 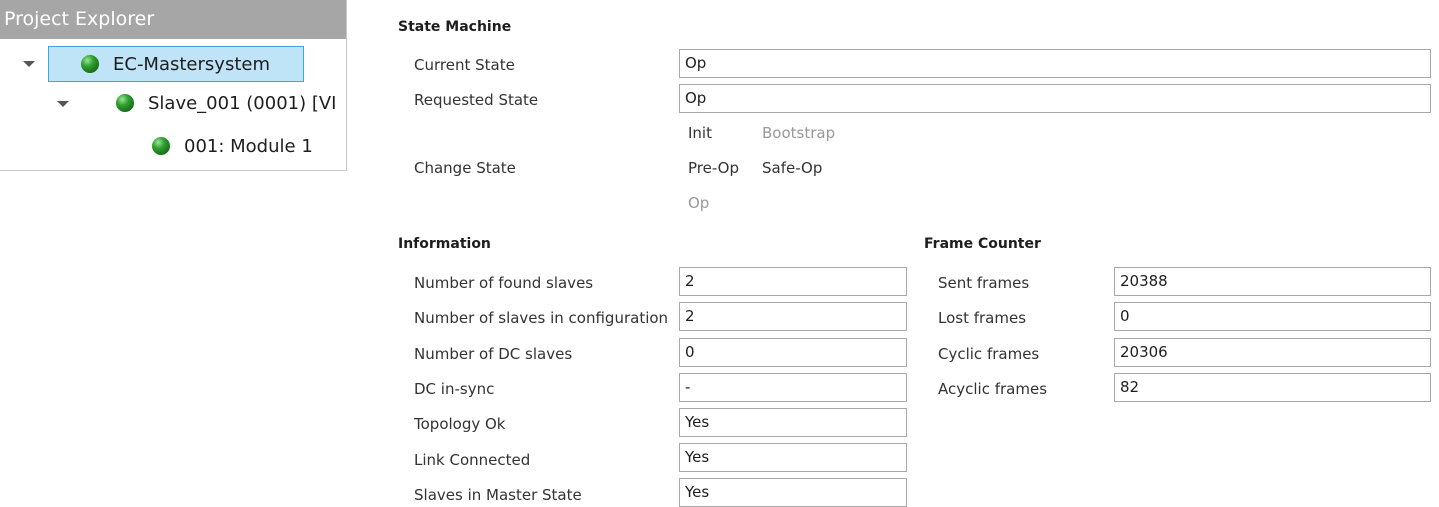 What do you see at coordinates (248, 146) in the screenshot?
I see `tree-node-label: 001: Module 1` at bounding box center [248, 146].